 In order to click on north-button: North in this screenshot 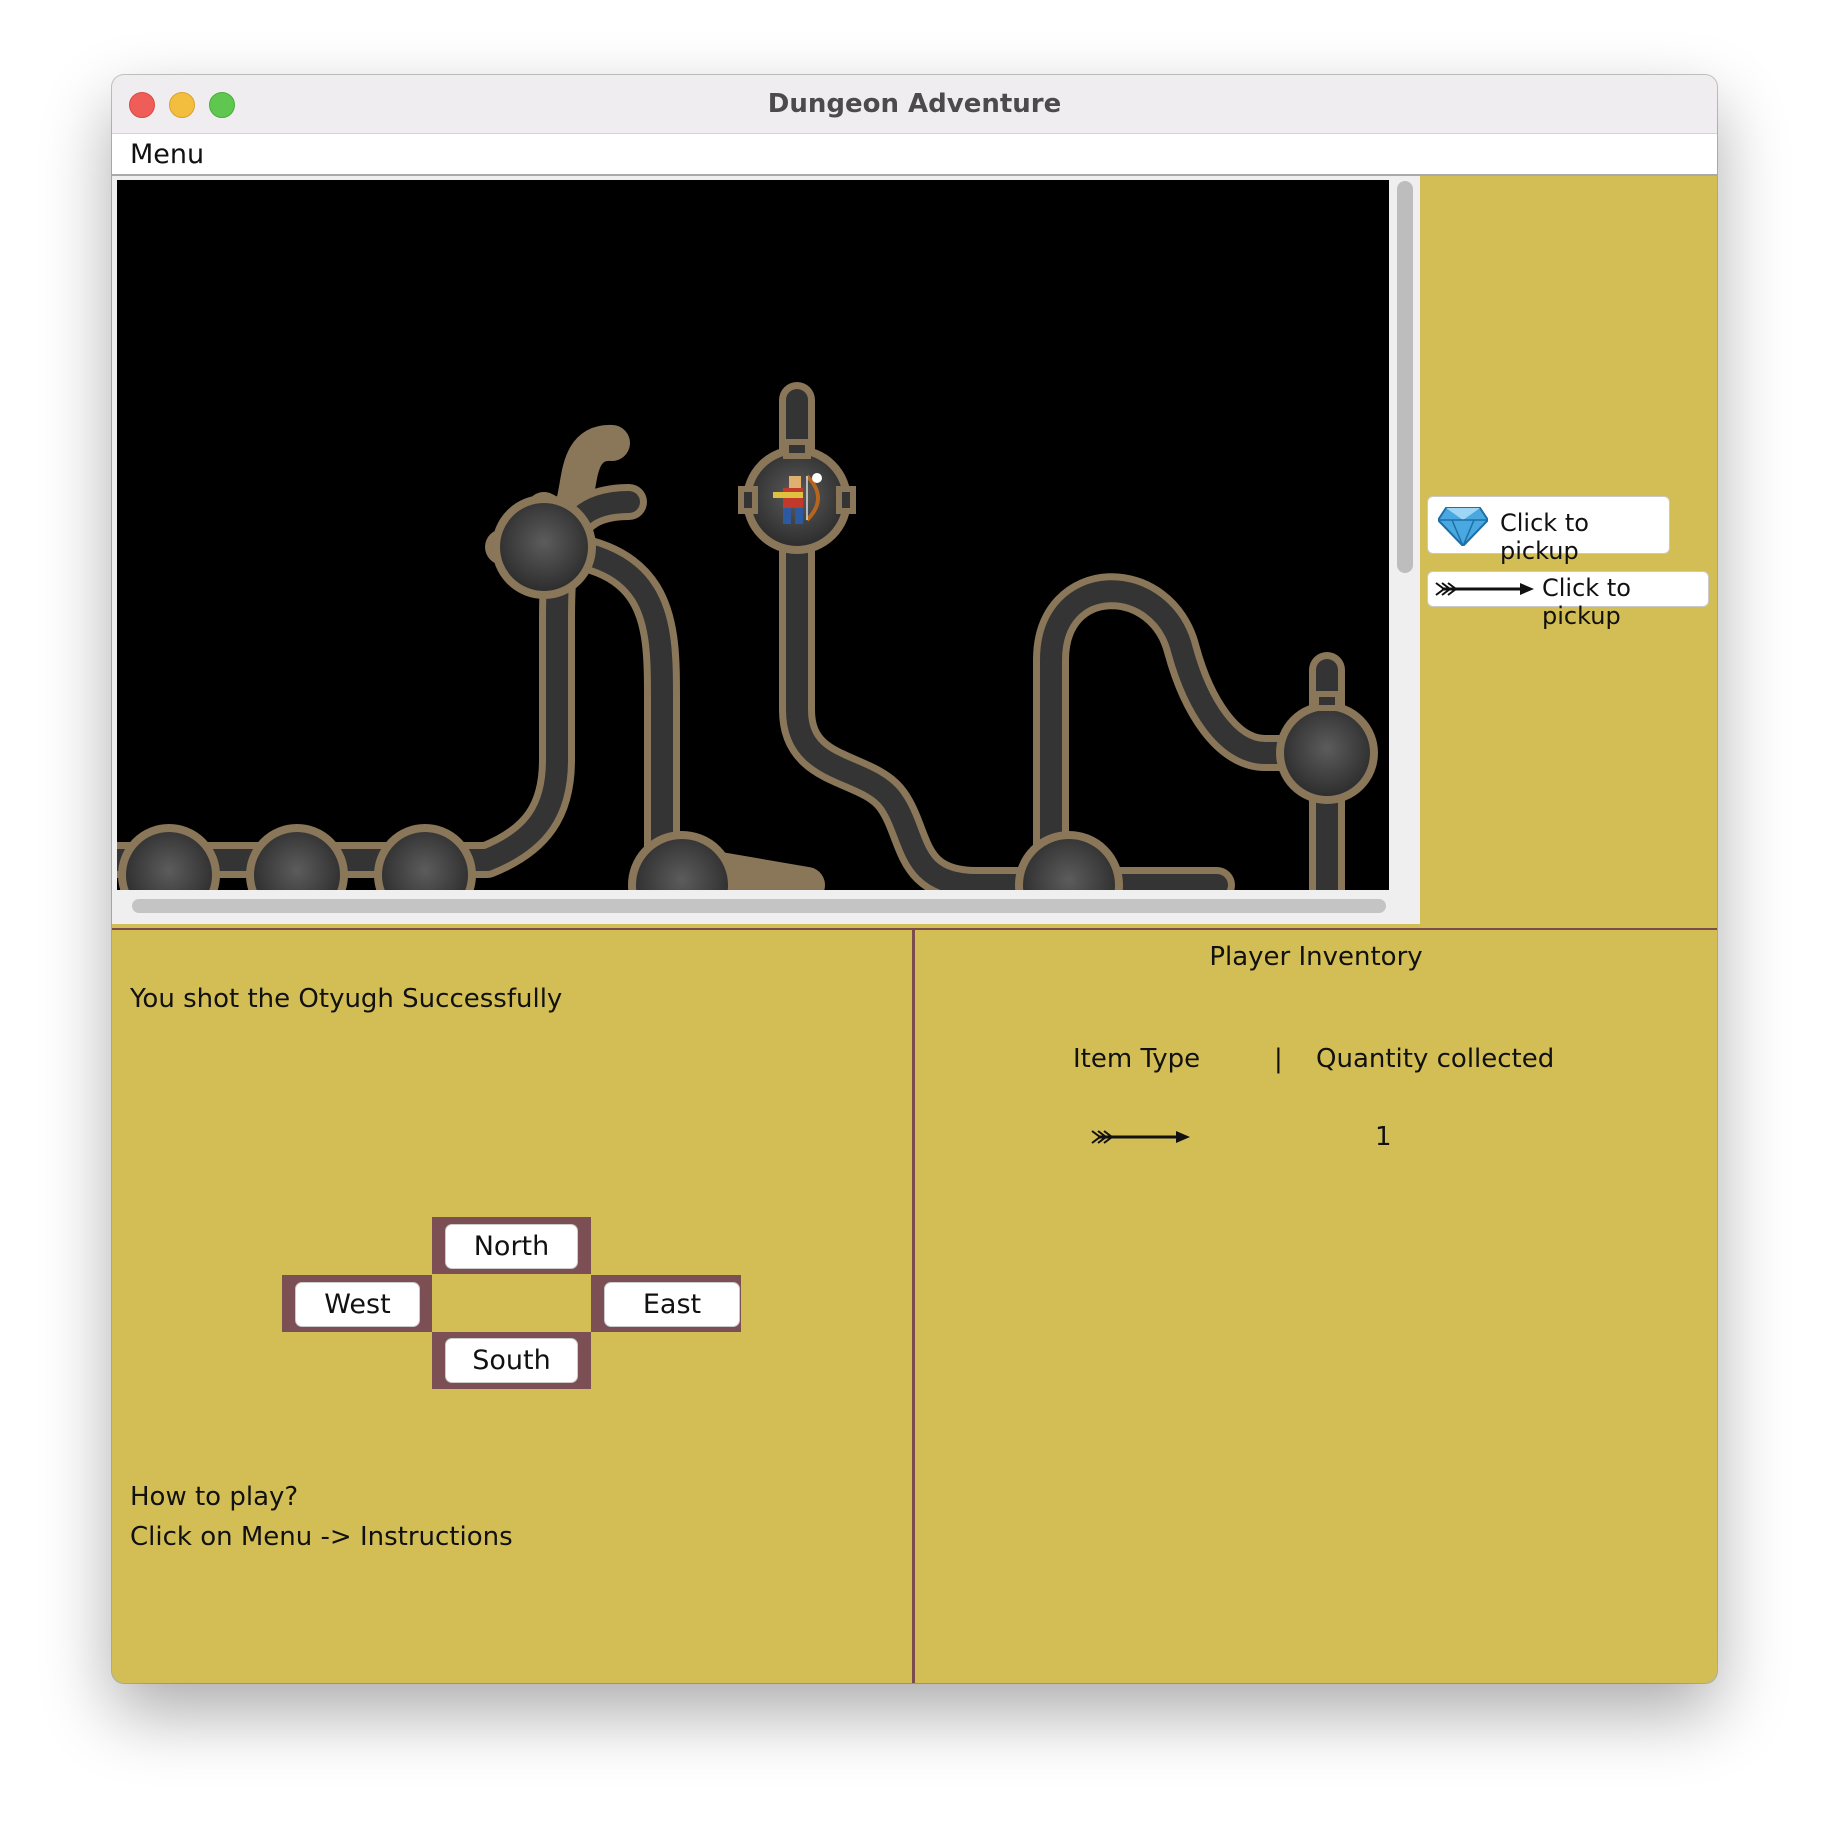, I will do `click(511, 1246)`.